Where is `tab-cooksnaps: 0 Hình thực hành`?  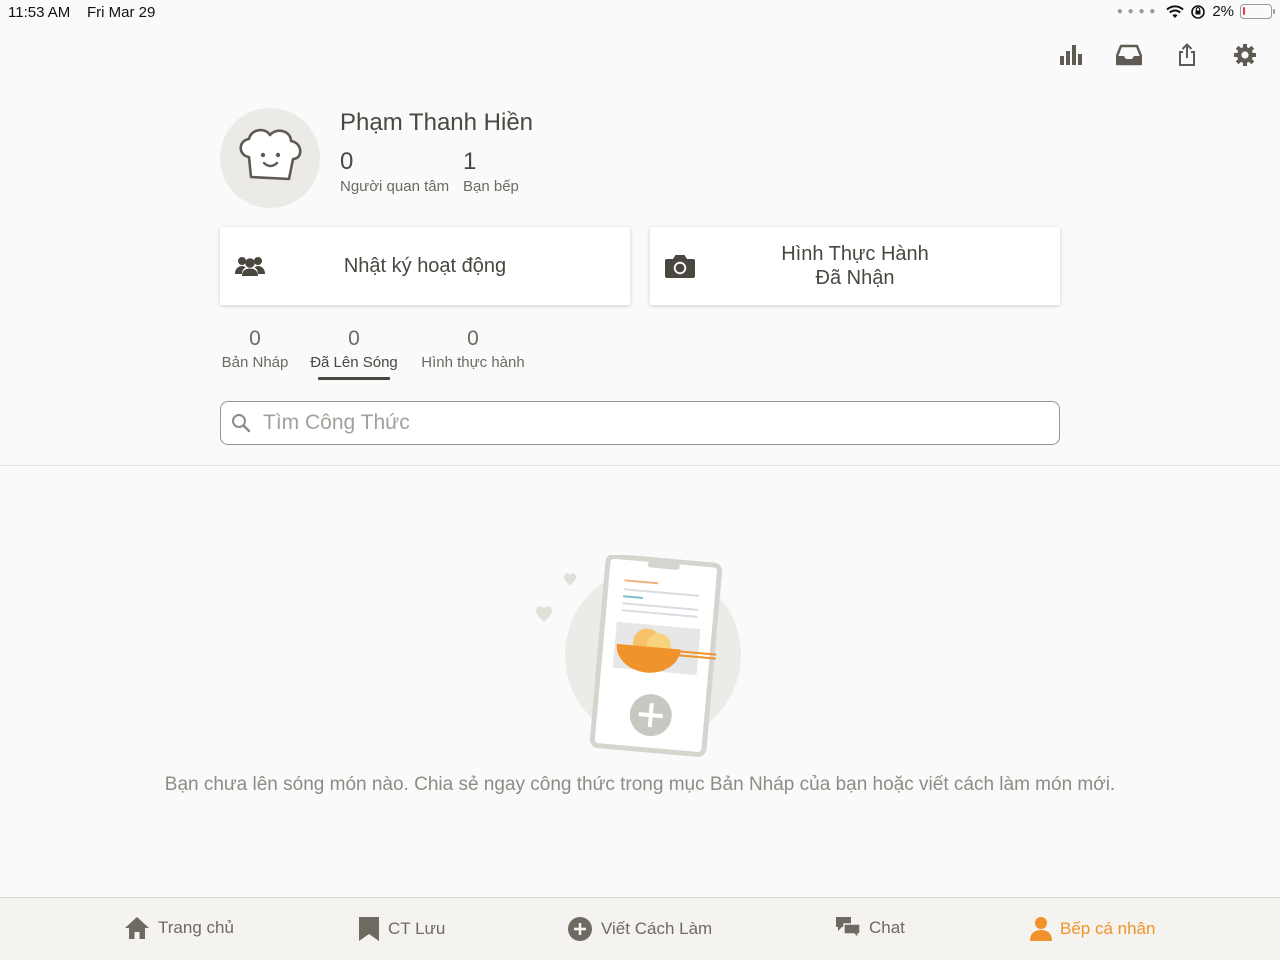 tab-cooksnaps: 0 Hình thực hành is located at coordinates (473, 348).